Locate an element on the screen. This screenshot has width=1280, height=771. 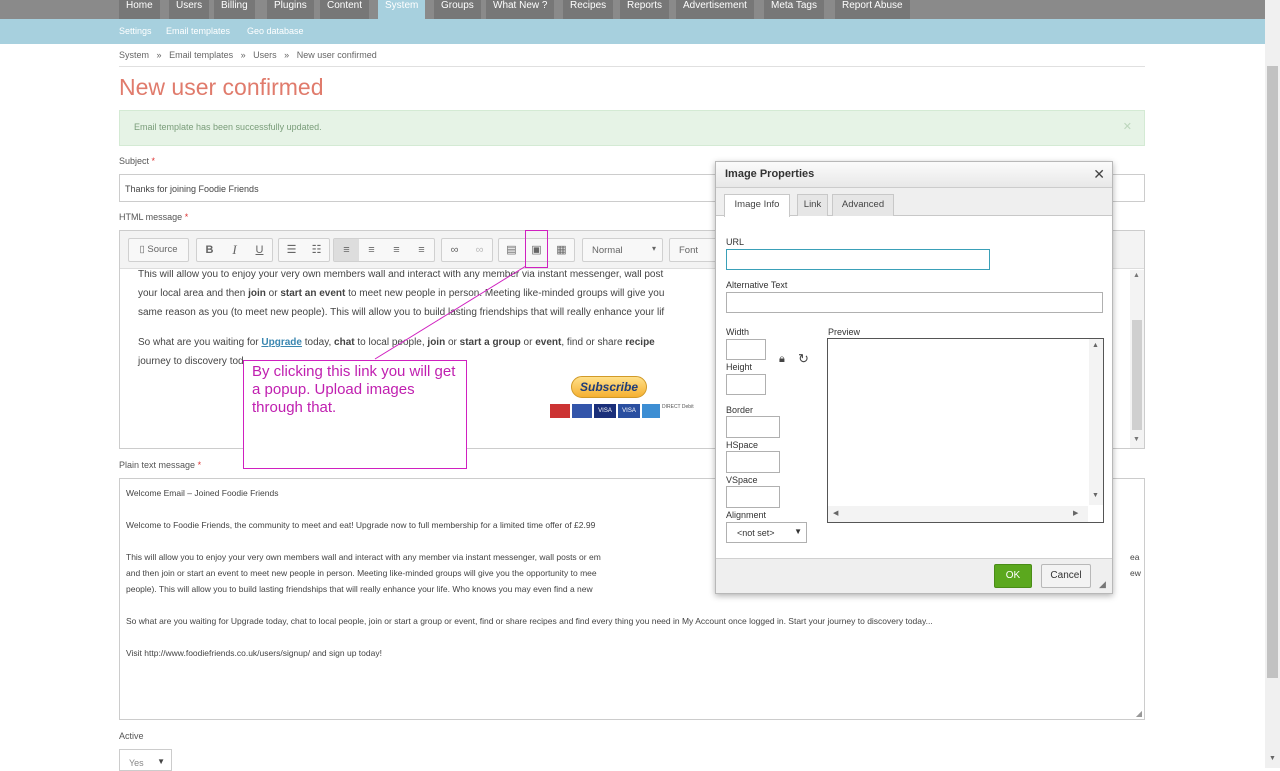
subnav-item-geo-database: Geo database is located at coordinates (275, 31).